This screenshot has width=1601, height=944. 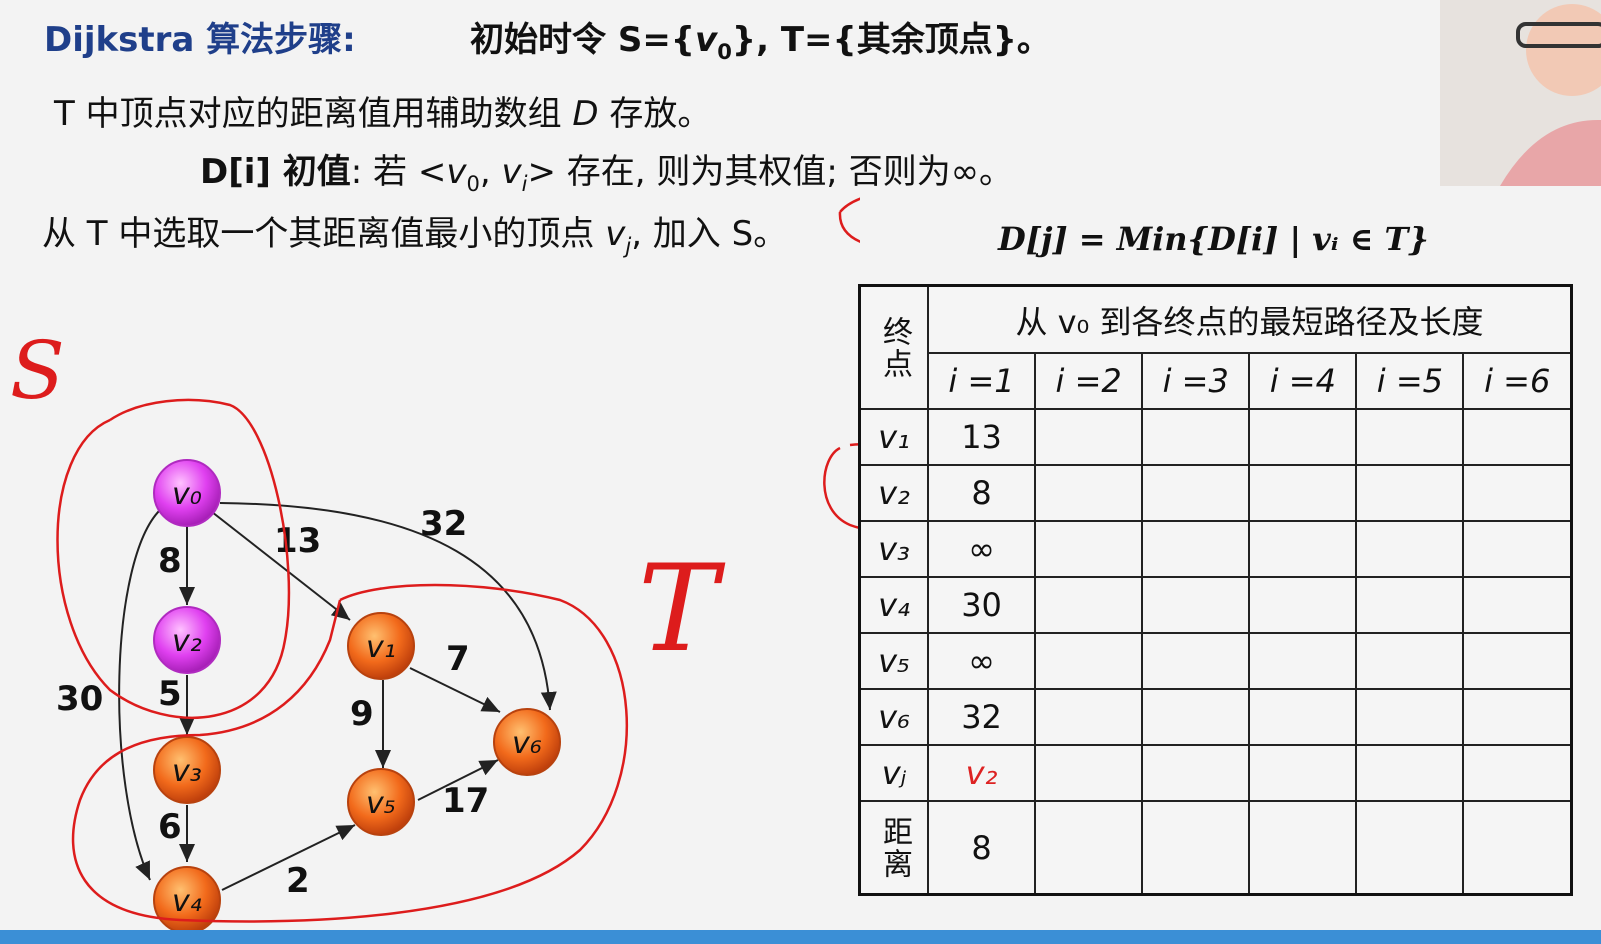 What do you see at coordinates (893, 437) in the screenshot?
I see `row-label-v1: v₁` at bounding box center [893, 437].